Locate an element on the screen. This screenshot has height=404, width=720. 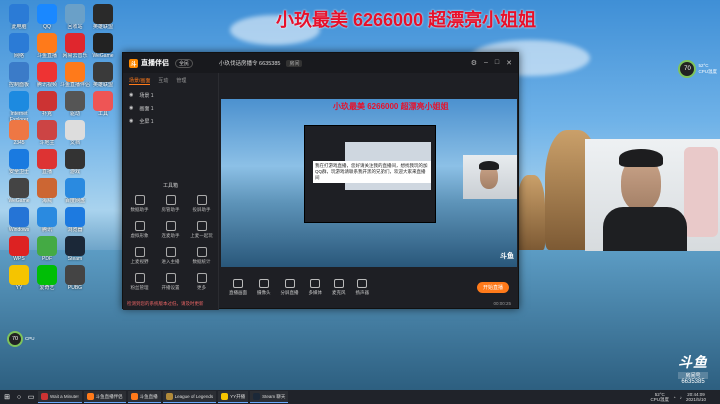
taskbar-item: 斗鱼直播伴侣 is located at coordinates (104, 397).